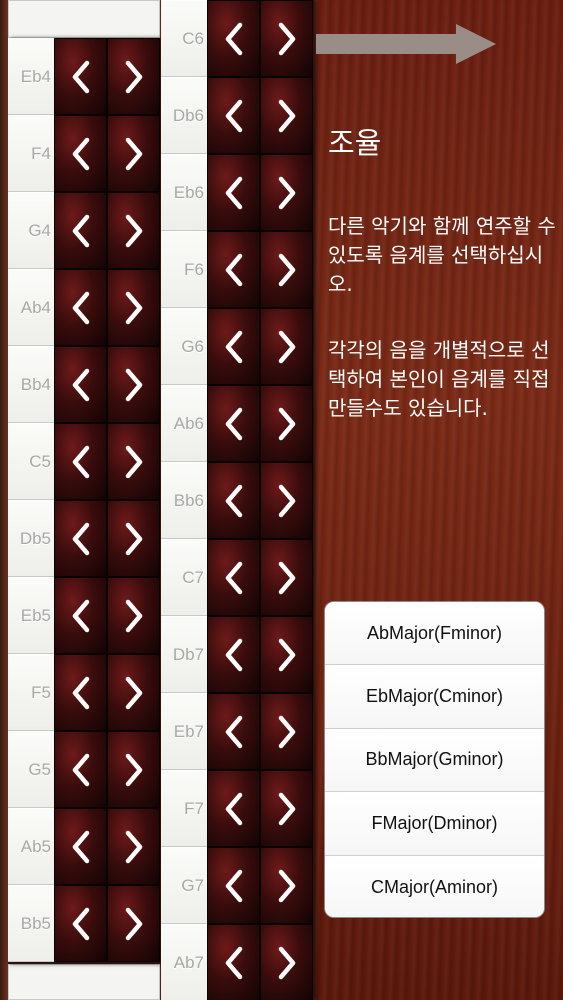  I want to click on note-row: C7, so click(237, 577).